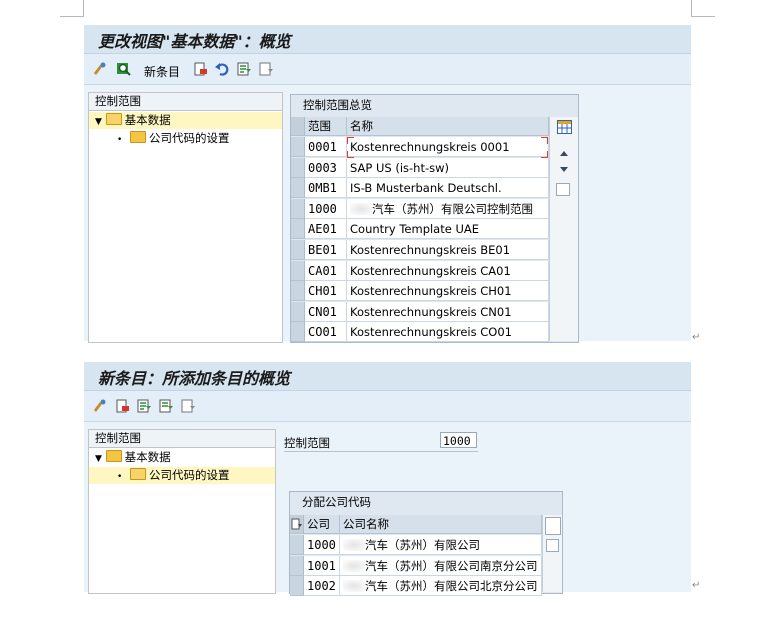 Image resolution: width=782 pixels, height=630 pixels. What do you see at coordinates (326, 250) in the screenshot?
I see `code-cell: BE01` at bounding box center [326, 250].